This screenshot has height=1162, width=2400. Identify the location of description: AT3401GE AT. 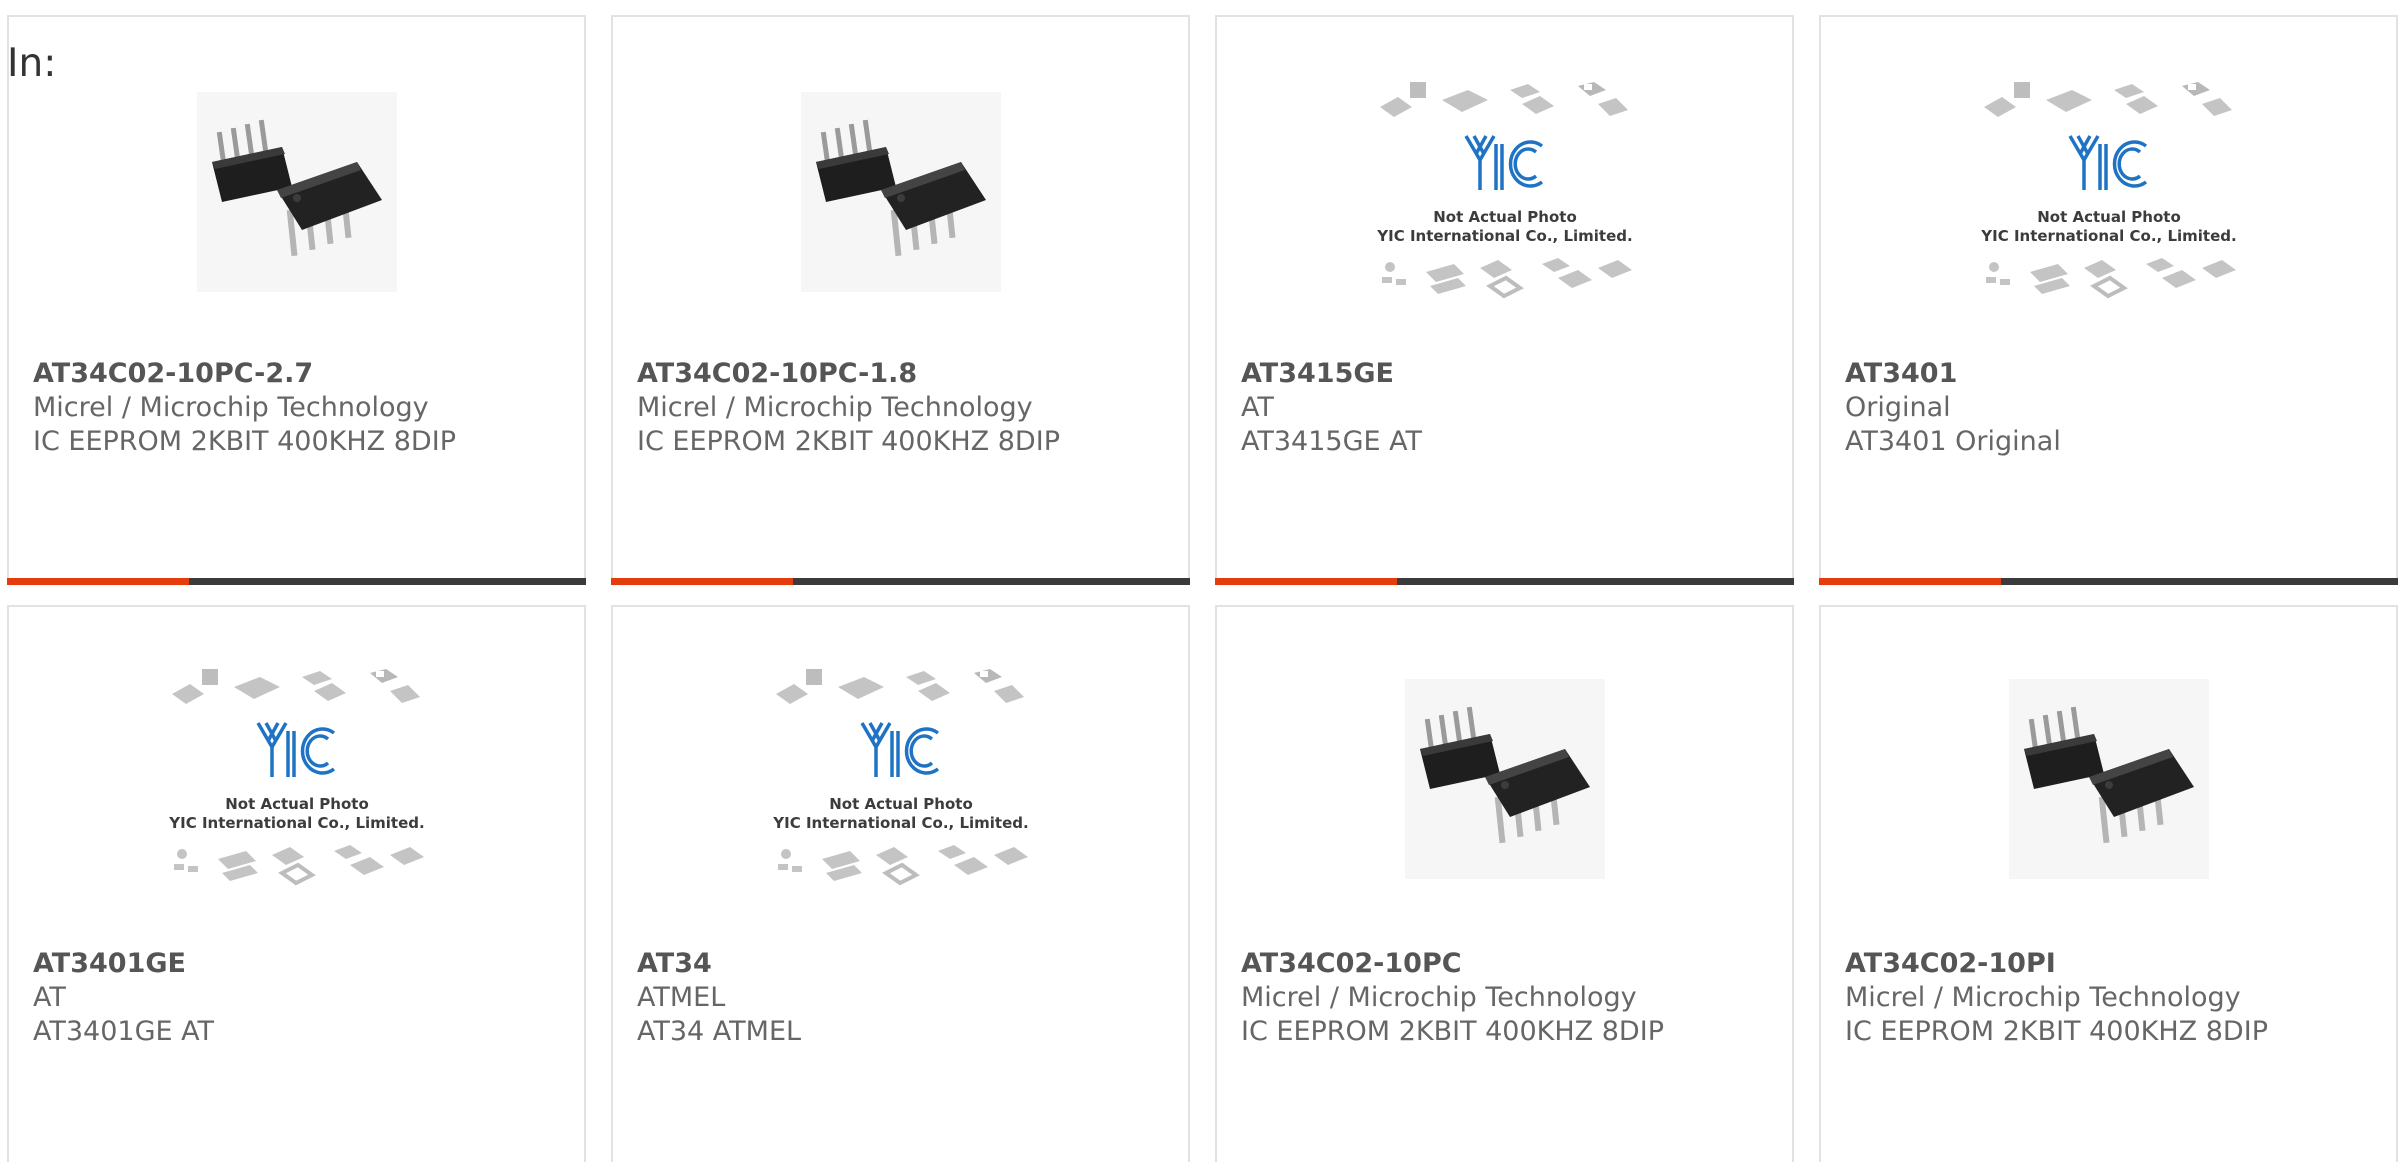
(124, 1031).